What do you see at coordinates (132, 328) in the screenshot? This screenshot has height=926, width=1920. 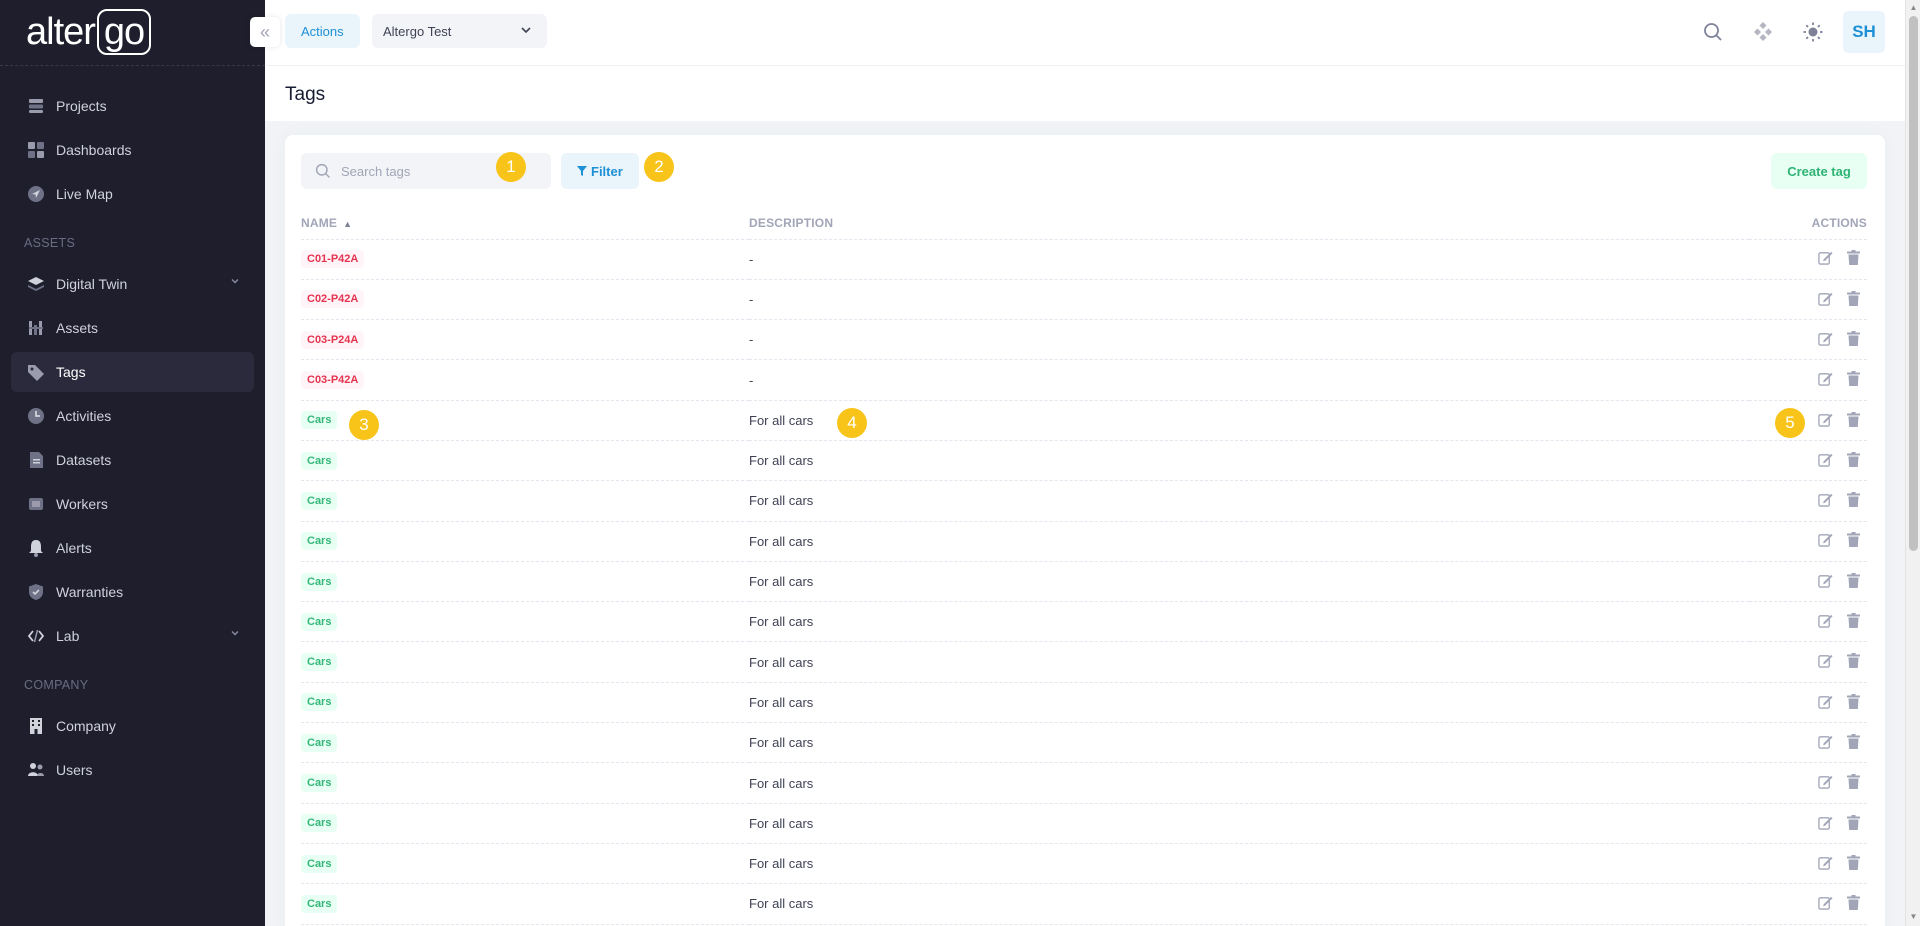 I see `sidebar-item-assets: Assets` at bounding box center [132, 328].